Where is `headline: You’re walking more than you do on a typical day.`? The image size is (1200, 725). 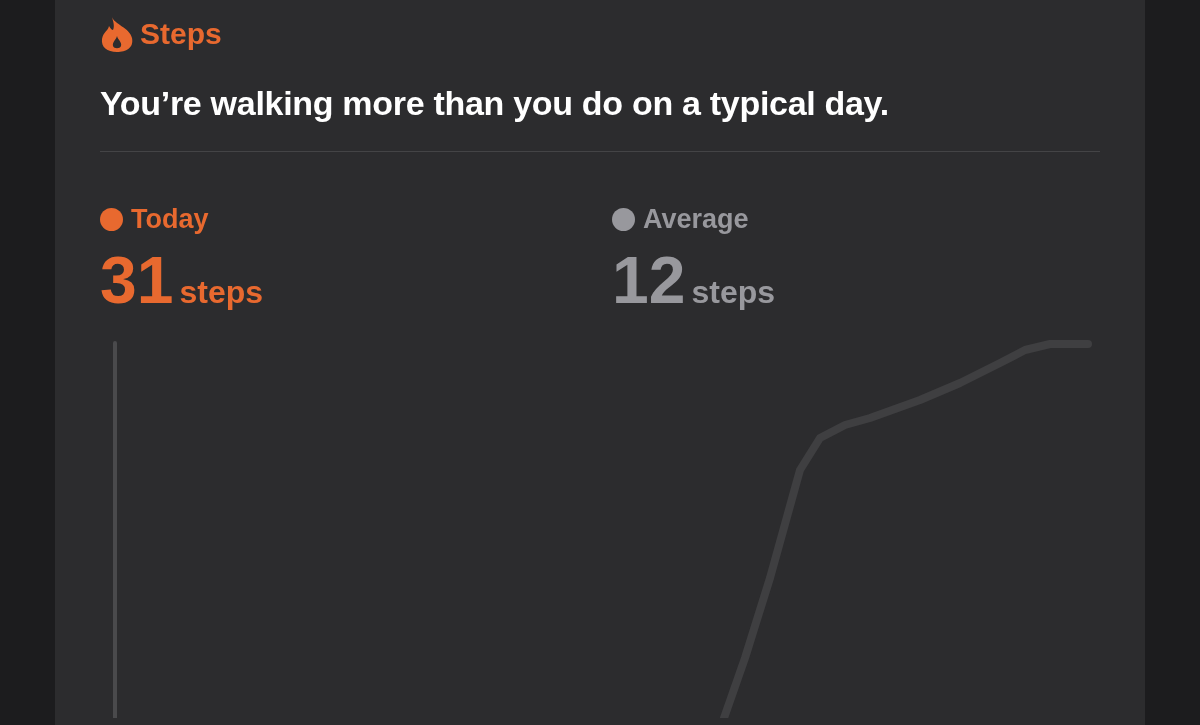
headline: You’re walking more than you do on a typical day. is located at coordinates (495, 103).